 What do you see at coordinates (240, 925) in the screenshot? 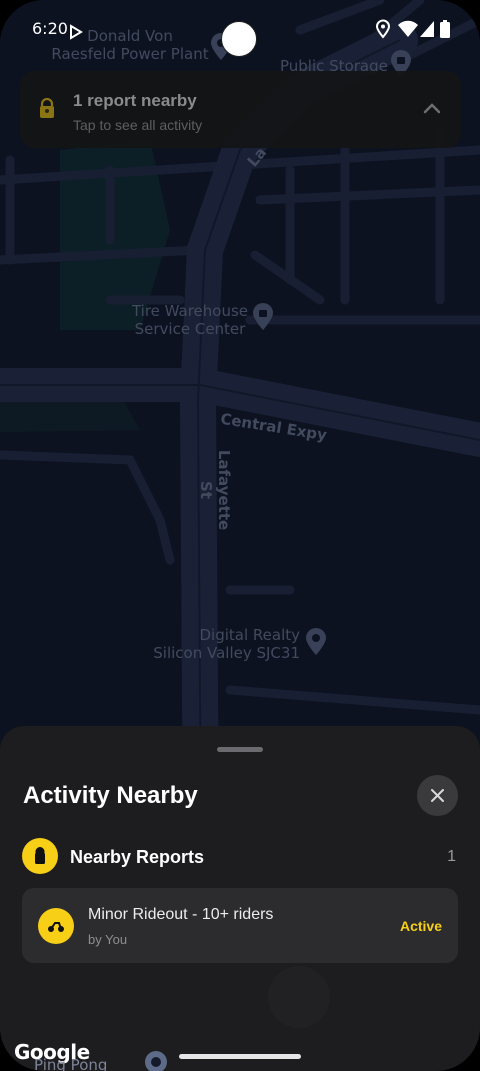
I see `report-list-item: Minor Rideout - 10+ riders by You Active` at bounding box center [240, 925].